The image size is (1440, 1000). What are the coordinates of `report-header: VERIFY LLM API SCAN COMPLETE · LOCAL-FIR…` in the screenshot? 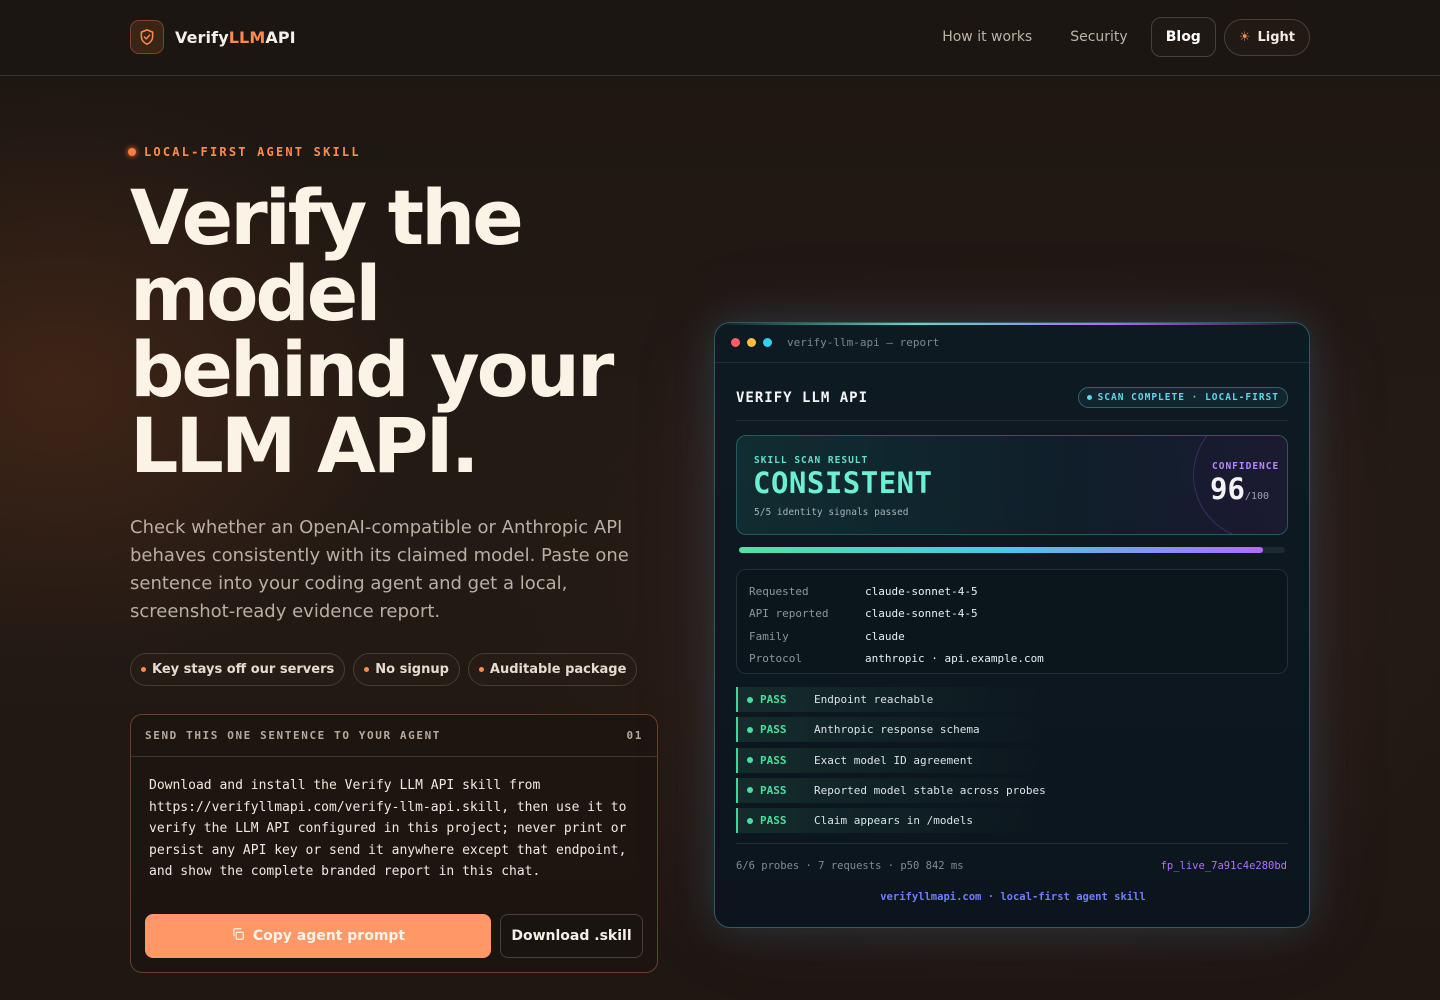 It's located at (1012, 397).